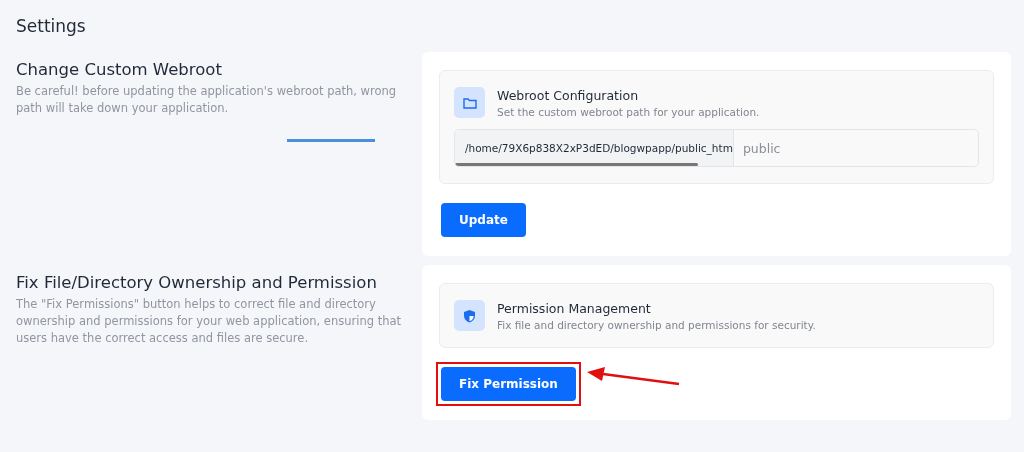 The image size is (1024, 452). What do you see at coordinates (469, 315) in the screenshot?
I see `shield-icon` at bounding box center [469, 315].